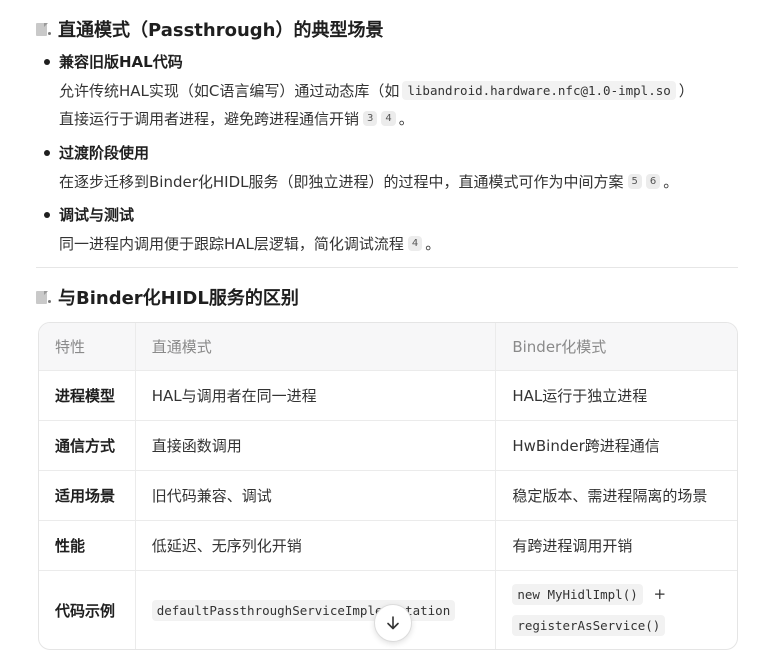  What do you see at coordinates (616, 609) in the screenshot?
I see `table-cell: new MyHidlImpl() + registerAsService()` at bounding box center [616, 609].